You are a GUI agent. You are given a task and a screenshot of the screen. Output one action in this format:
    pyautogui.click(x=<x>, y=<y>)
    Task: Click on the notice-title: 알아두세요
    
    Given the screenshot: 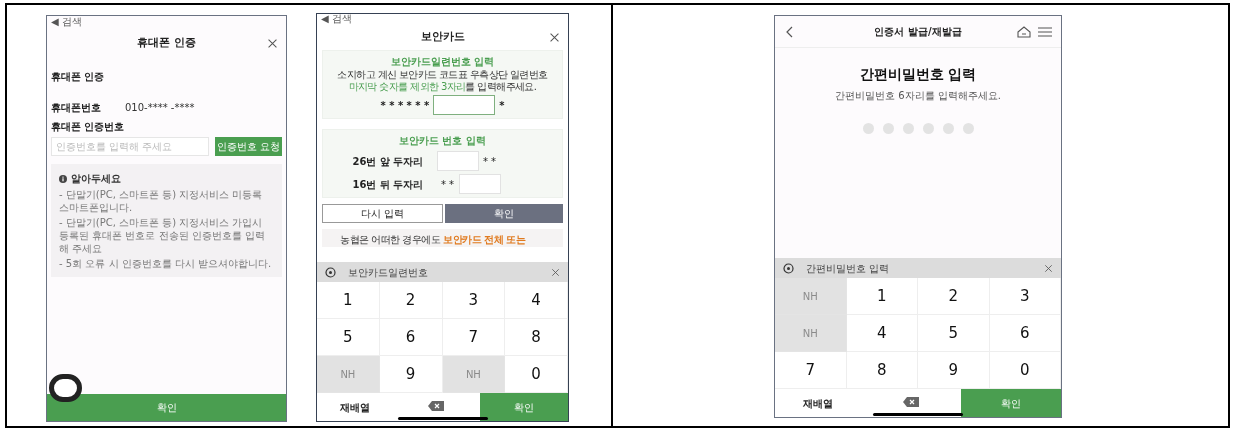 What is the action you would take?
    pyautogui.click(x=96, y=179)
    